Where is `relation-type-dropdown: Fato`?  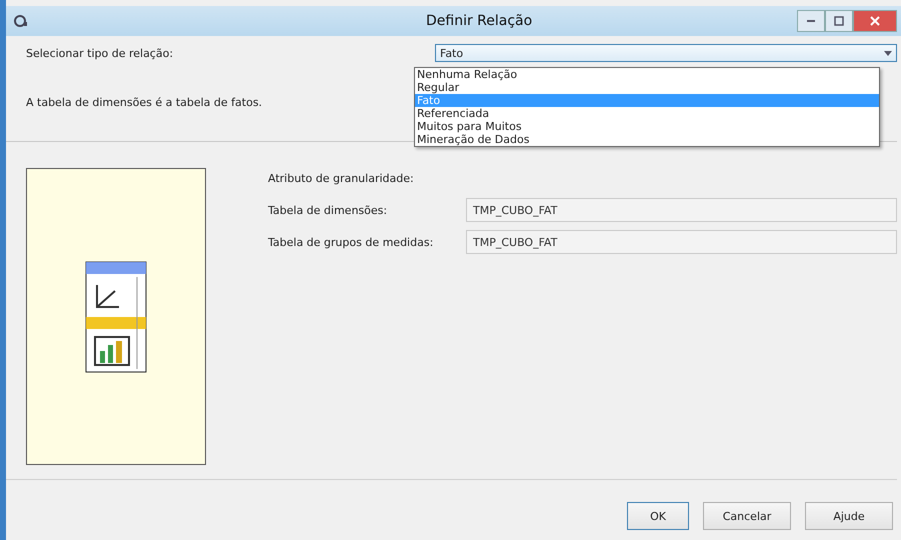
relation-type-dropdown: Fato is located at coordinates (666, 53).